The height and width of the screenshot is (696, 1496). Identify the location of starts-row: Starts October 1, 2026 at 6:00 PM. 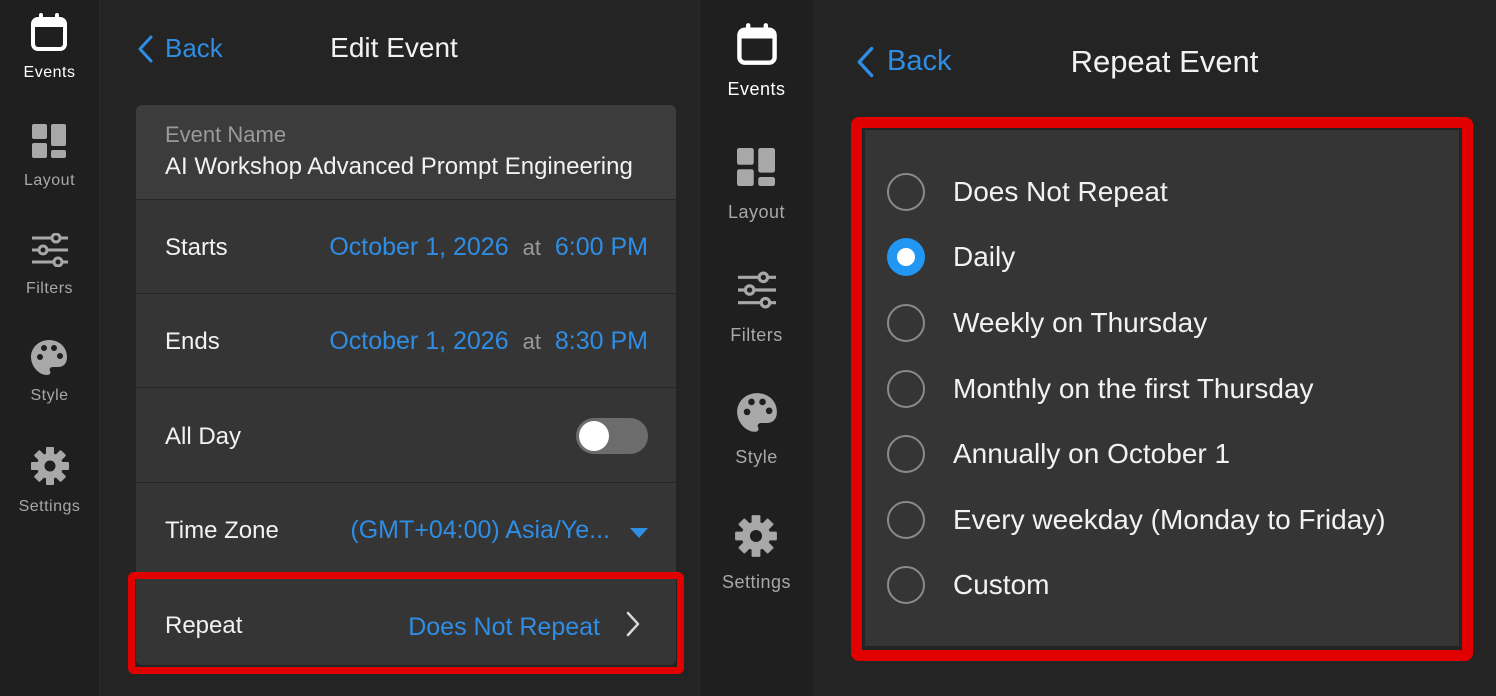
(406, 246).